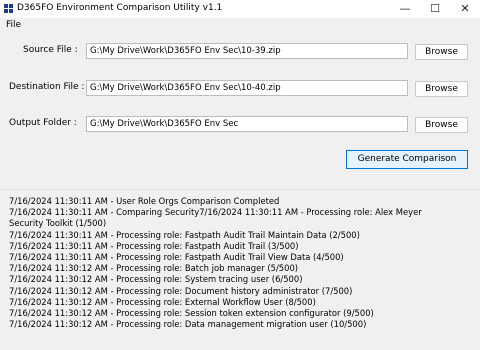 This screenshot has width=480, height=350. What do you see at coordinates (441, 125) in the screenshot?
I see `output-browse-button: Browse` at bounding box center [441, 125].